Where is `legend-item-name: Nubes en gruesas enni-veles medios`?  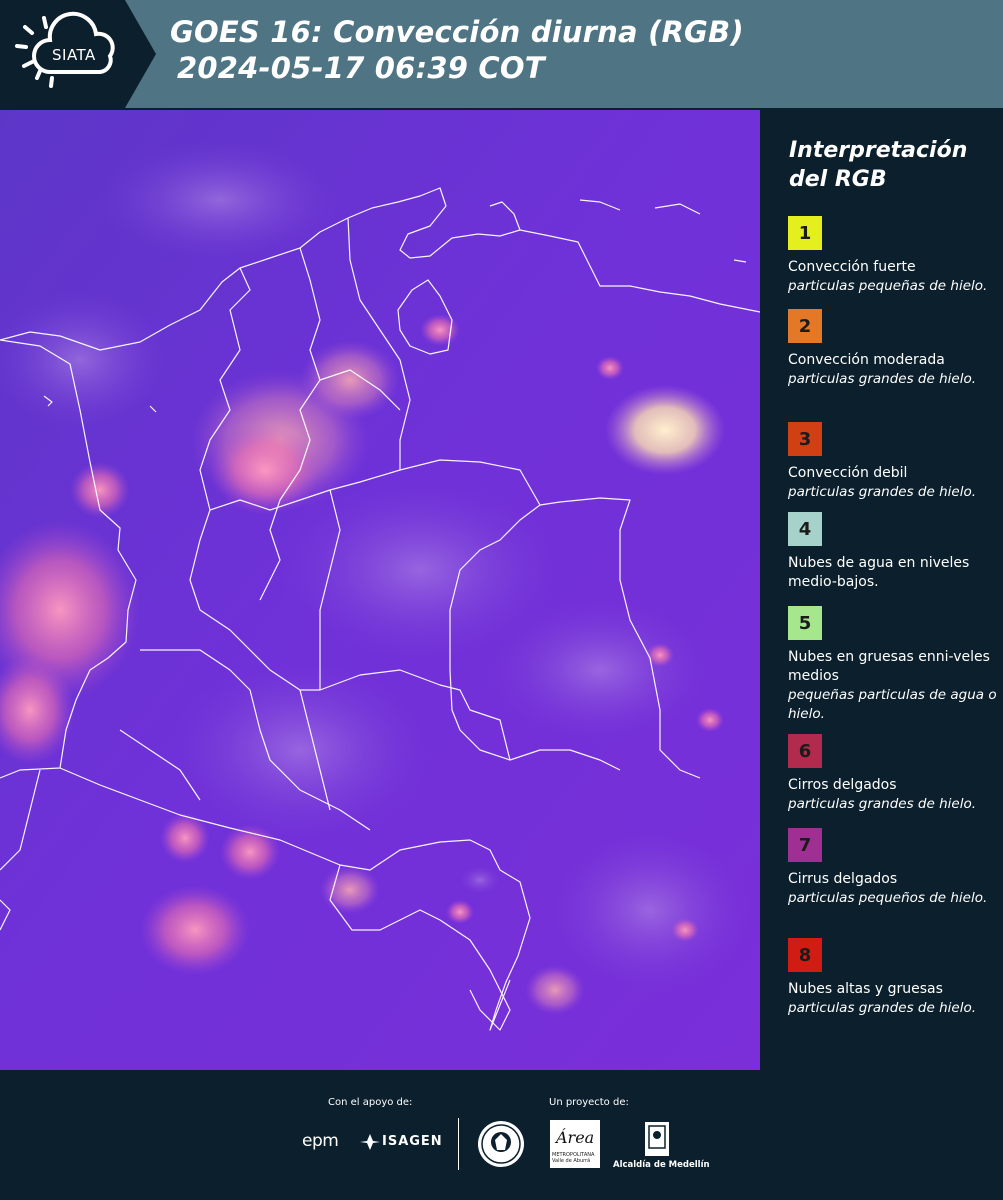 legend-item-name: Nubes en gruesas enni-veles medios is located at coordinates (889, 666).